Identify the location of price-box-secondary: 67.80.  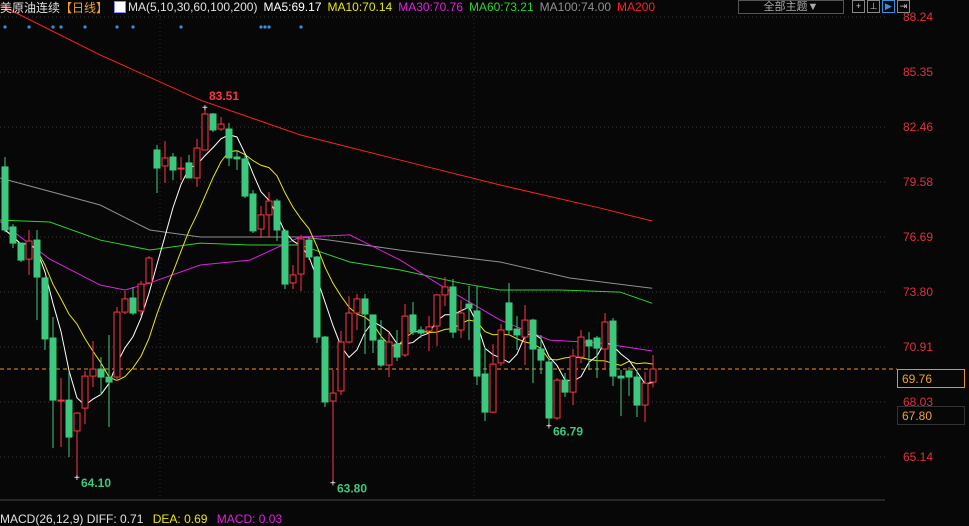
(931, 415).